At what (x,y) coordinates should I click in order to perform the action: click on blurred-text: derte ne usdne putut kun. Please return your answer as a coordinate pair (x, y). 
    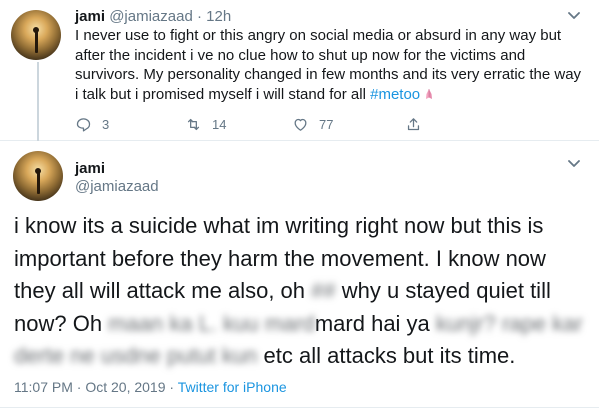
    Looking at the image, I should click on (136, 355).